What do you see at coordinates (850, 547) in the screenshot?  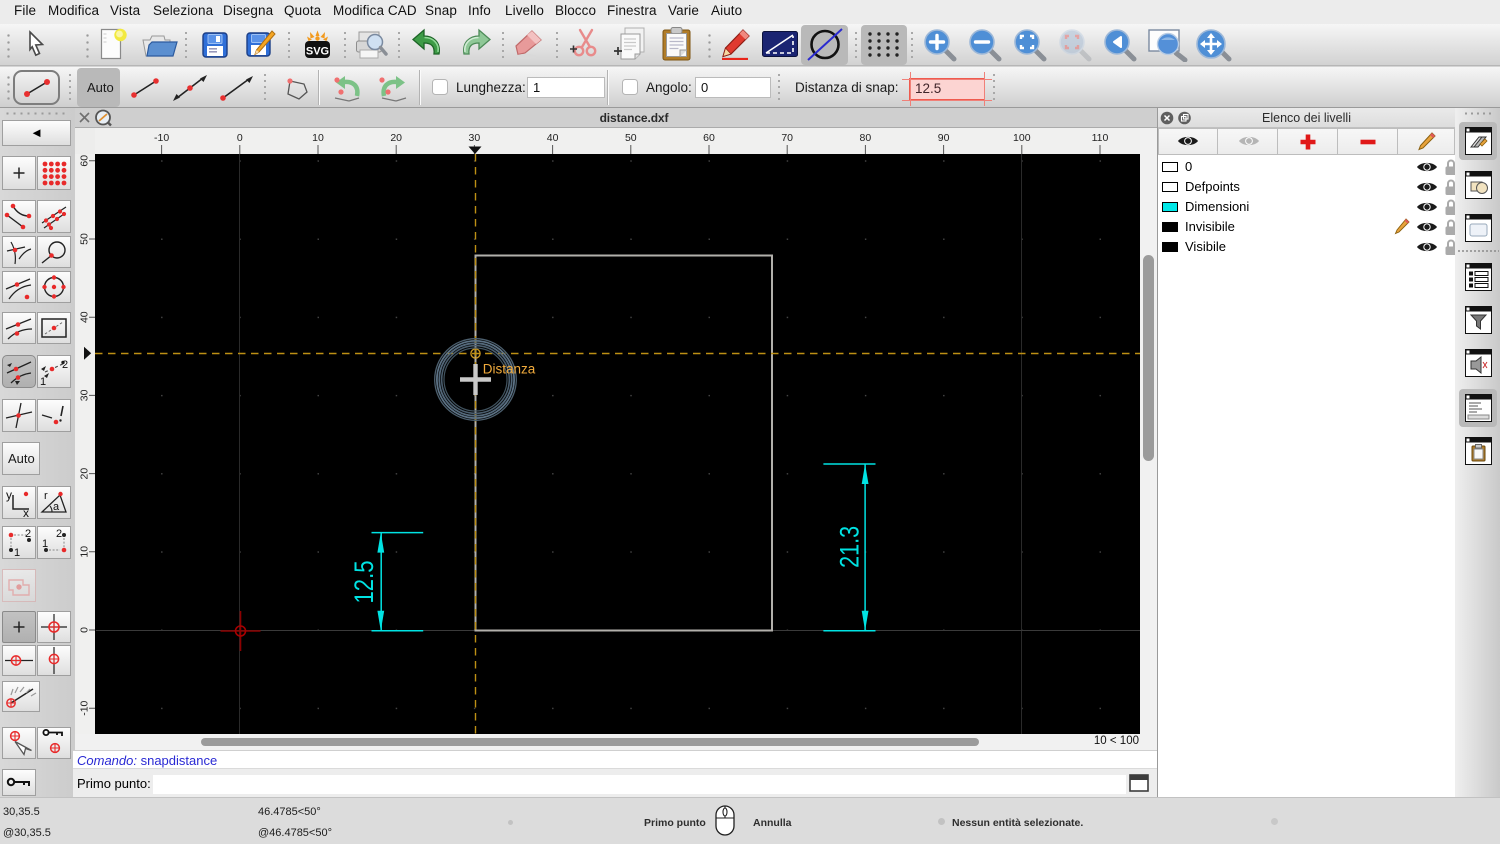 I see `svg-text: 21.3` at bounding box center [850, 547].